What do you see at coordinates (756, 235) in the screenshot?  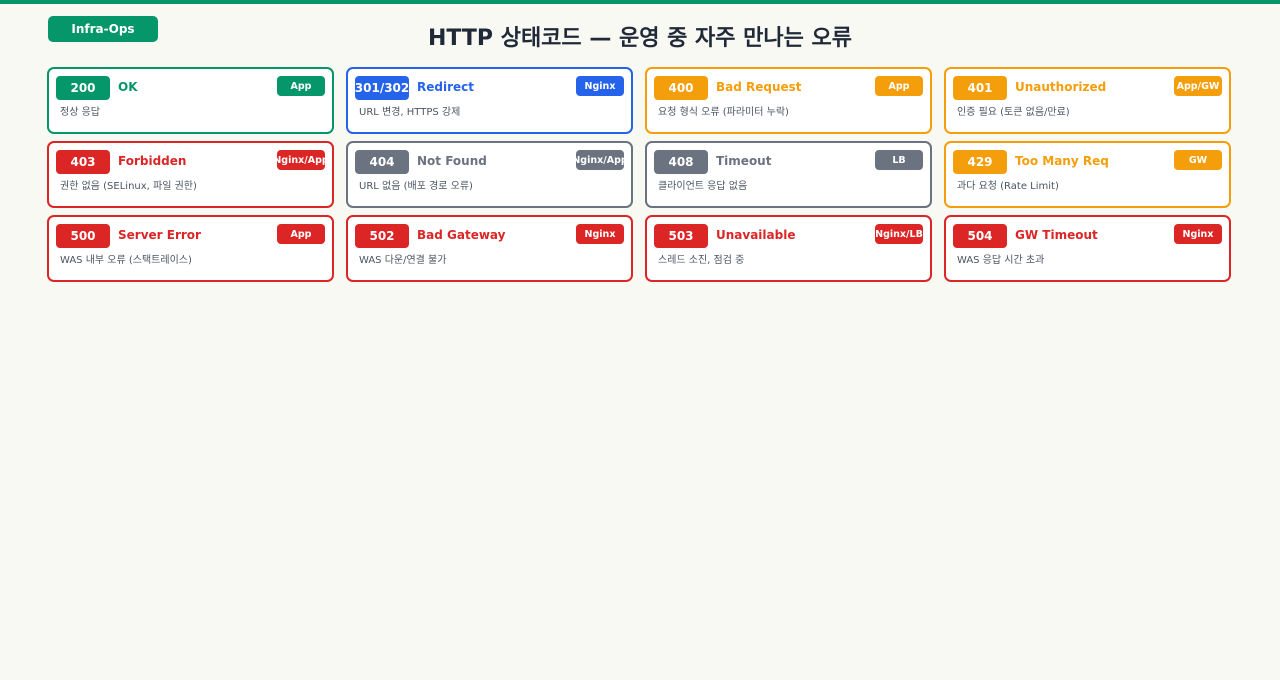 I see `status-name: Unavailable` at bounding box center [756, 235].